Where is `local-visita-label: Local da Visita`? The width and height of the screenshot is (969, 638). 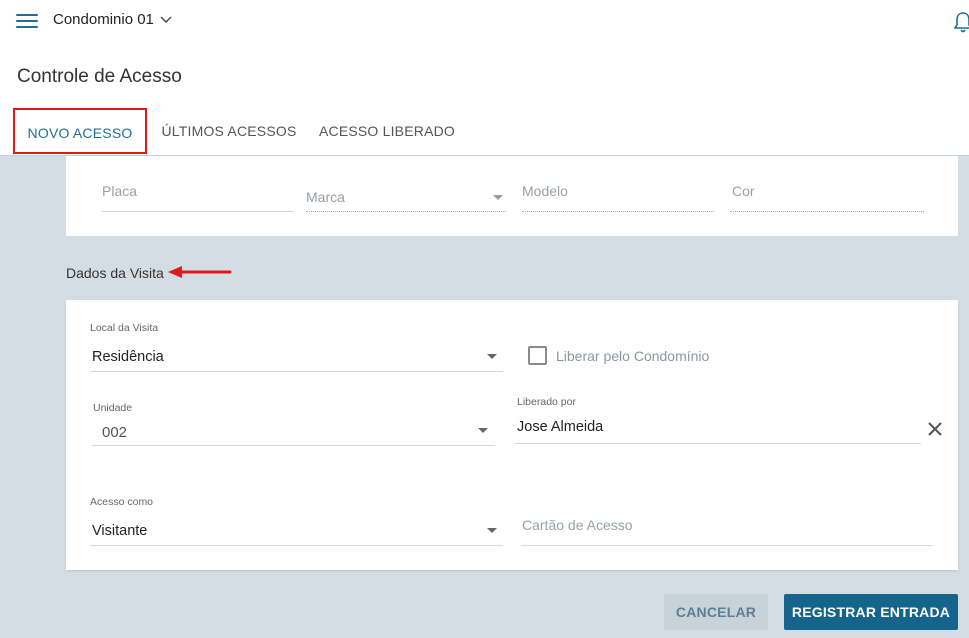
local-visita-label: Local da Visita is located at coordinates (124, 328).